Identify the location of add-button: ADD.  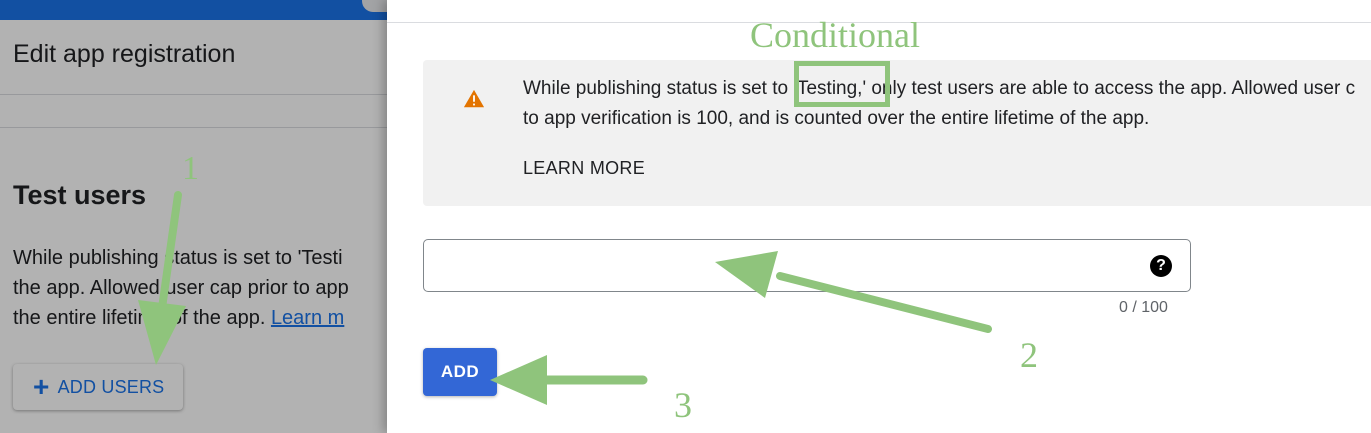
(460, 372).